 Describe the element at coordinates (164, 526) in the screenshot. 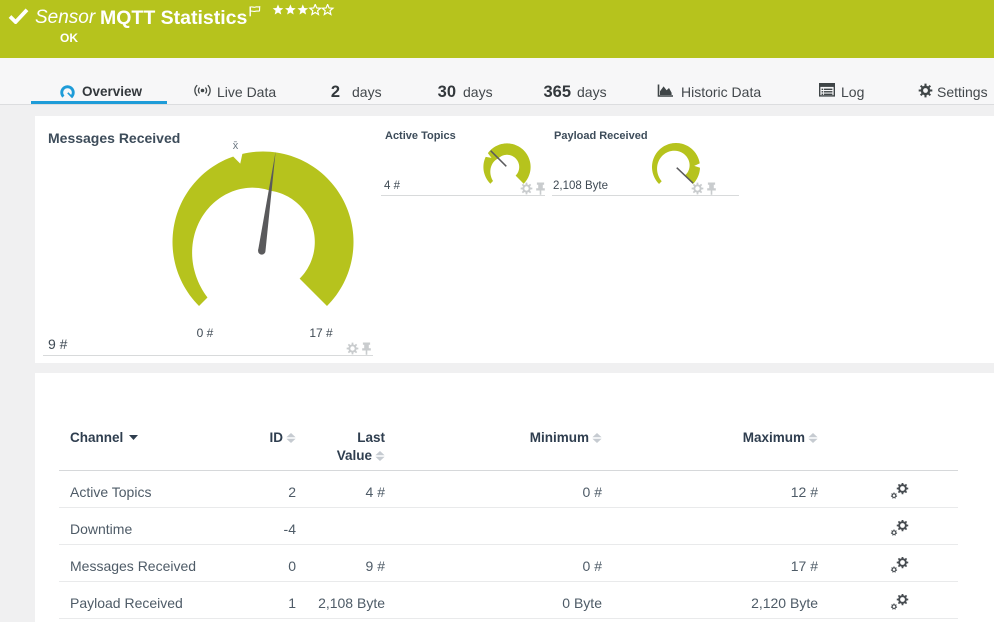

I see `cell-channel: Downtime` at that location.